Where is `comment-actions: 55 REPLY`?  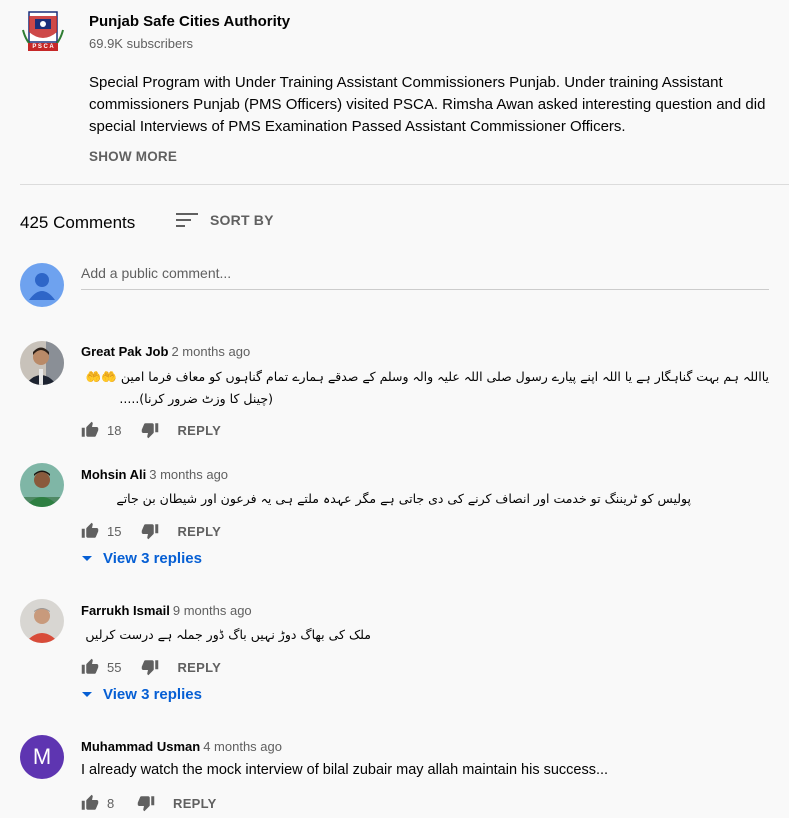
comment-actions: 55 REPLY is located at coordinates (151, 667).